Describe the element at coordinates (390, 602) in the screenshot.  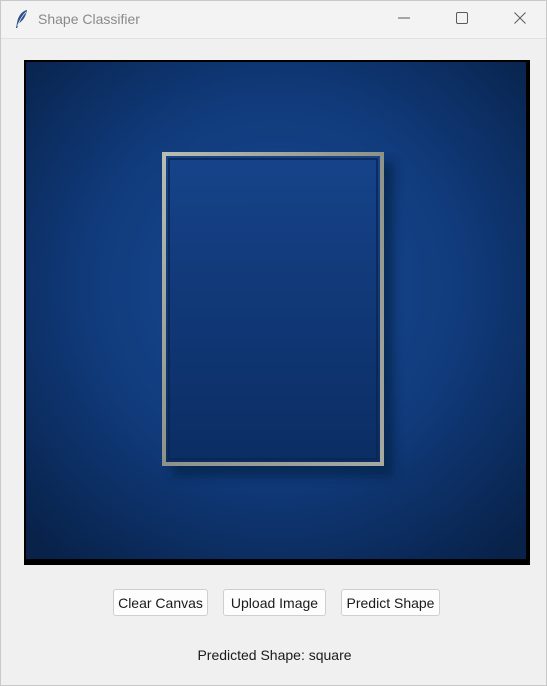
I see `predict-shape-button: Predict Shape` at that location.